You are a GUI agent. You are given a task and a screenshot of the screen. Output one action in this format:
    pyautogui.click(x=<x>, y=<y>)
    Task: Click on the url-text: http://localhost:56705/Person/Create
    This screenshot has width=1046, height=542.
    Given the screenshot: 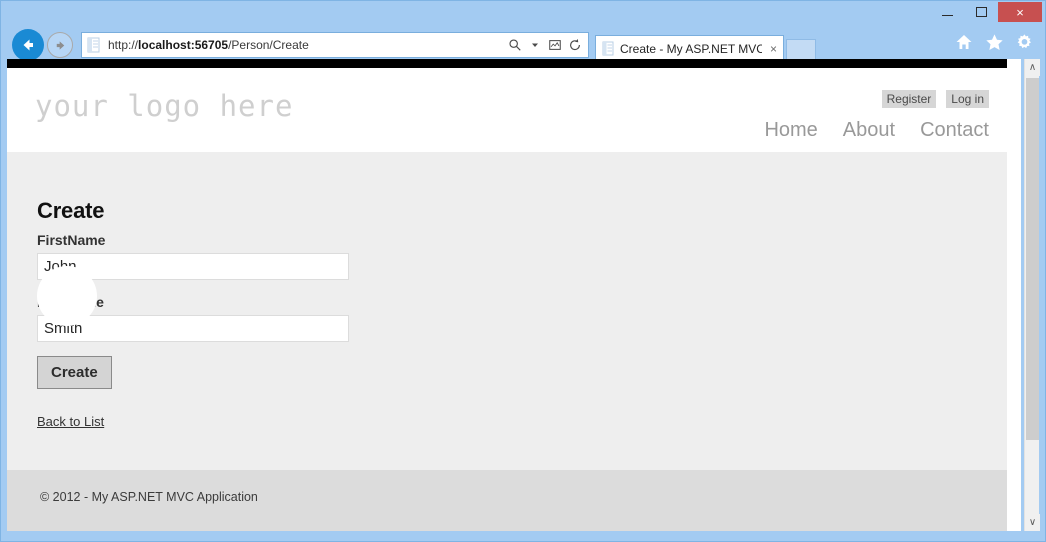 What is the action you would take?
    pyautogui.click(x=208, y=45)
    